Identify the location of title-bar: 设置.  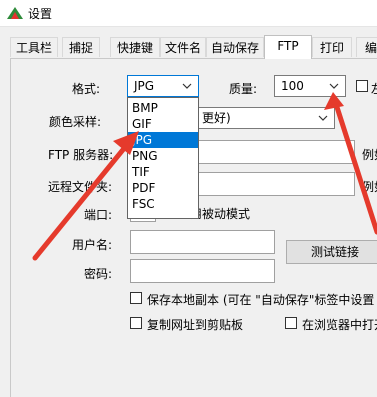
(188, 13).